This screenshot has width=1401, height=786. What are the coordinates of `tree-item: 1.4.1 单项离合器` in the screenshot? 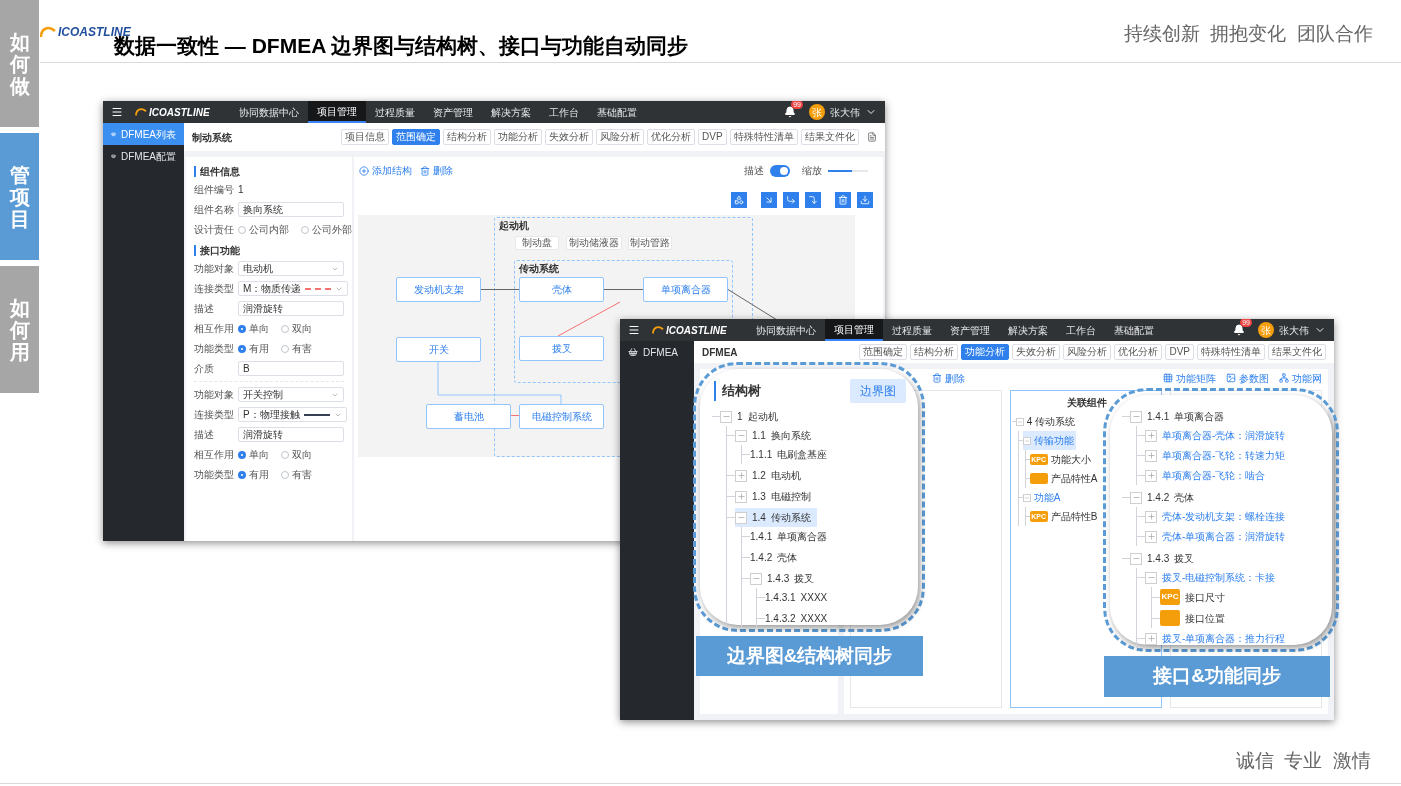 It's located at (792, 536).